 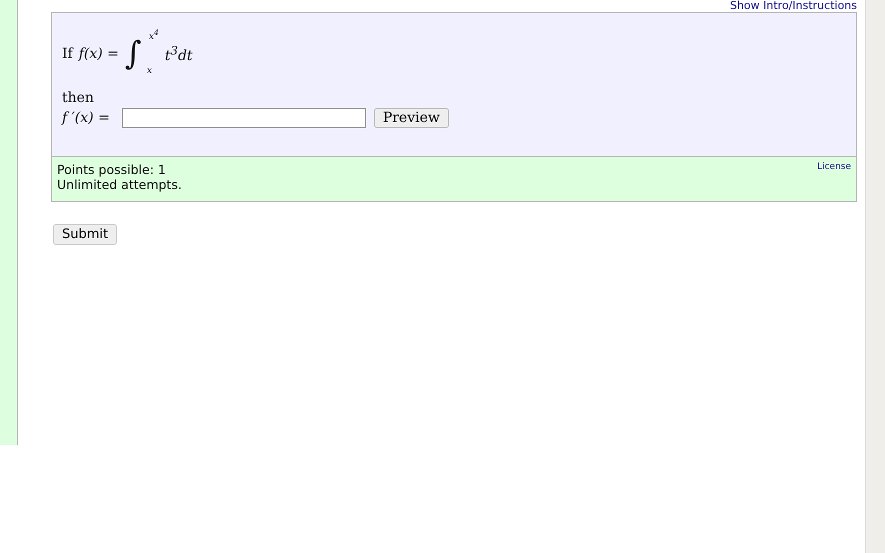 What do you see at coordinates (67, 54) in the screenshot?
I see `if-text: If` at bounding box center [67, 54].